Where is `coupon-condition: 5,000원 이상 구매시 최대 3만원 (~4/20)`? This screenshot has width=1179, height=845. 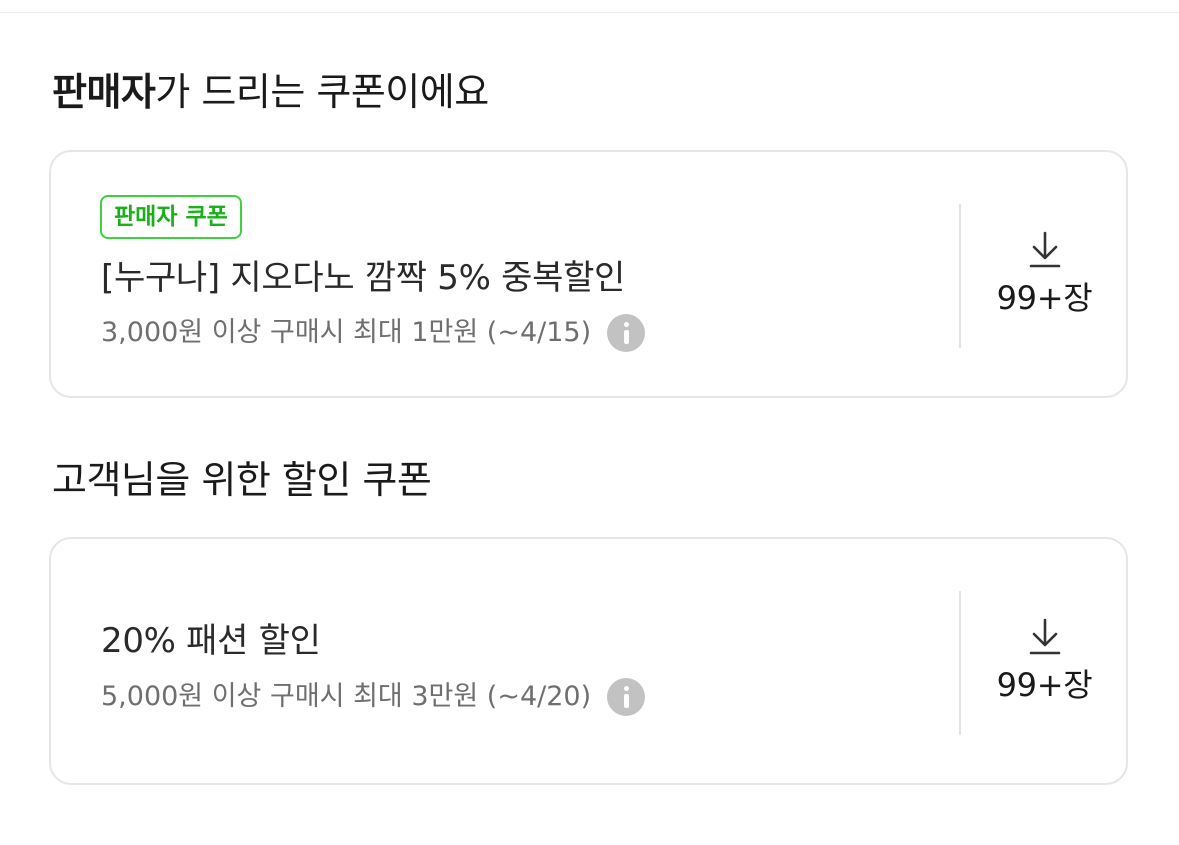 coupon-condition: 5,000원 이상 구매시 최대 3만원 (~4/20) is located at coordinates (373, 697).